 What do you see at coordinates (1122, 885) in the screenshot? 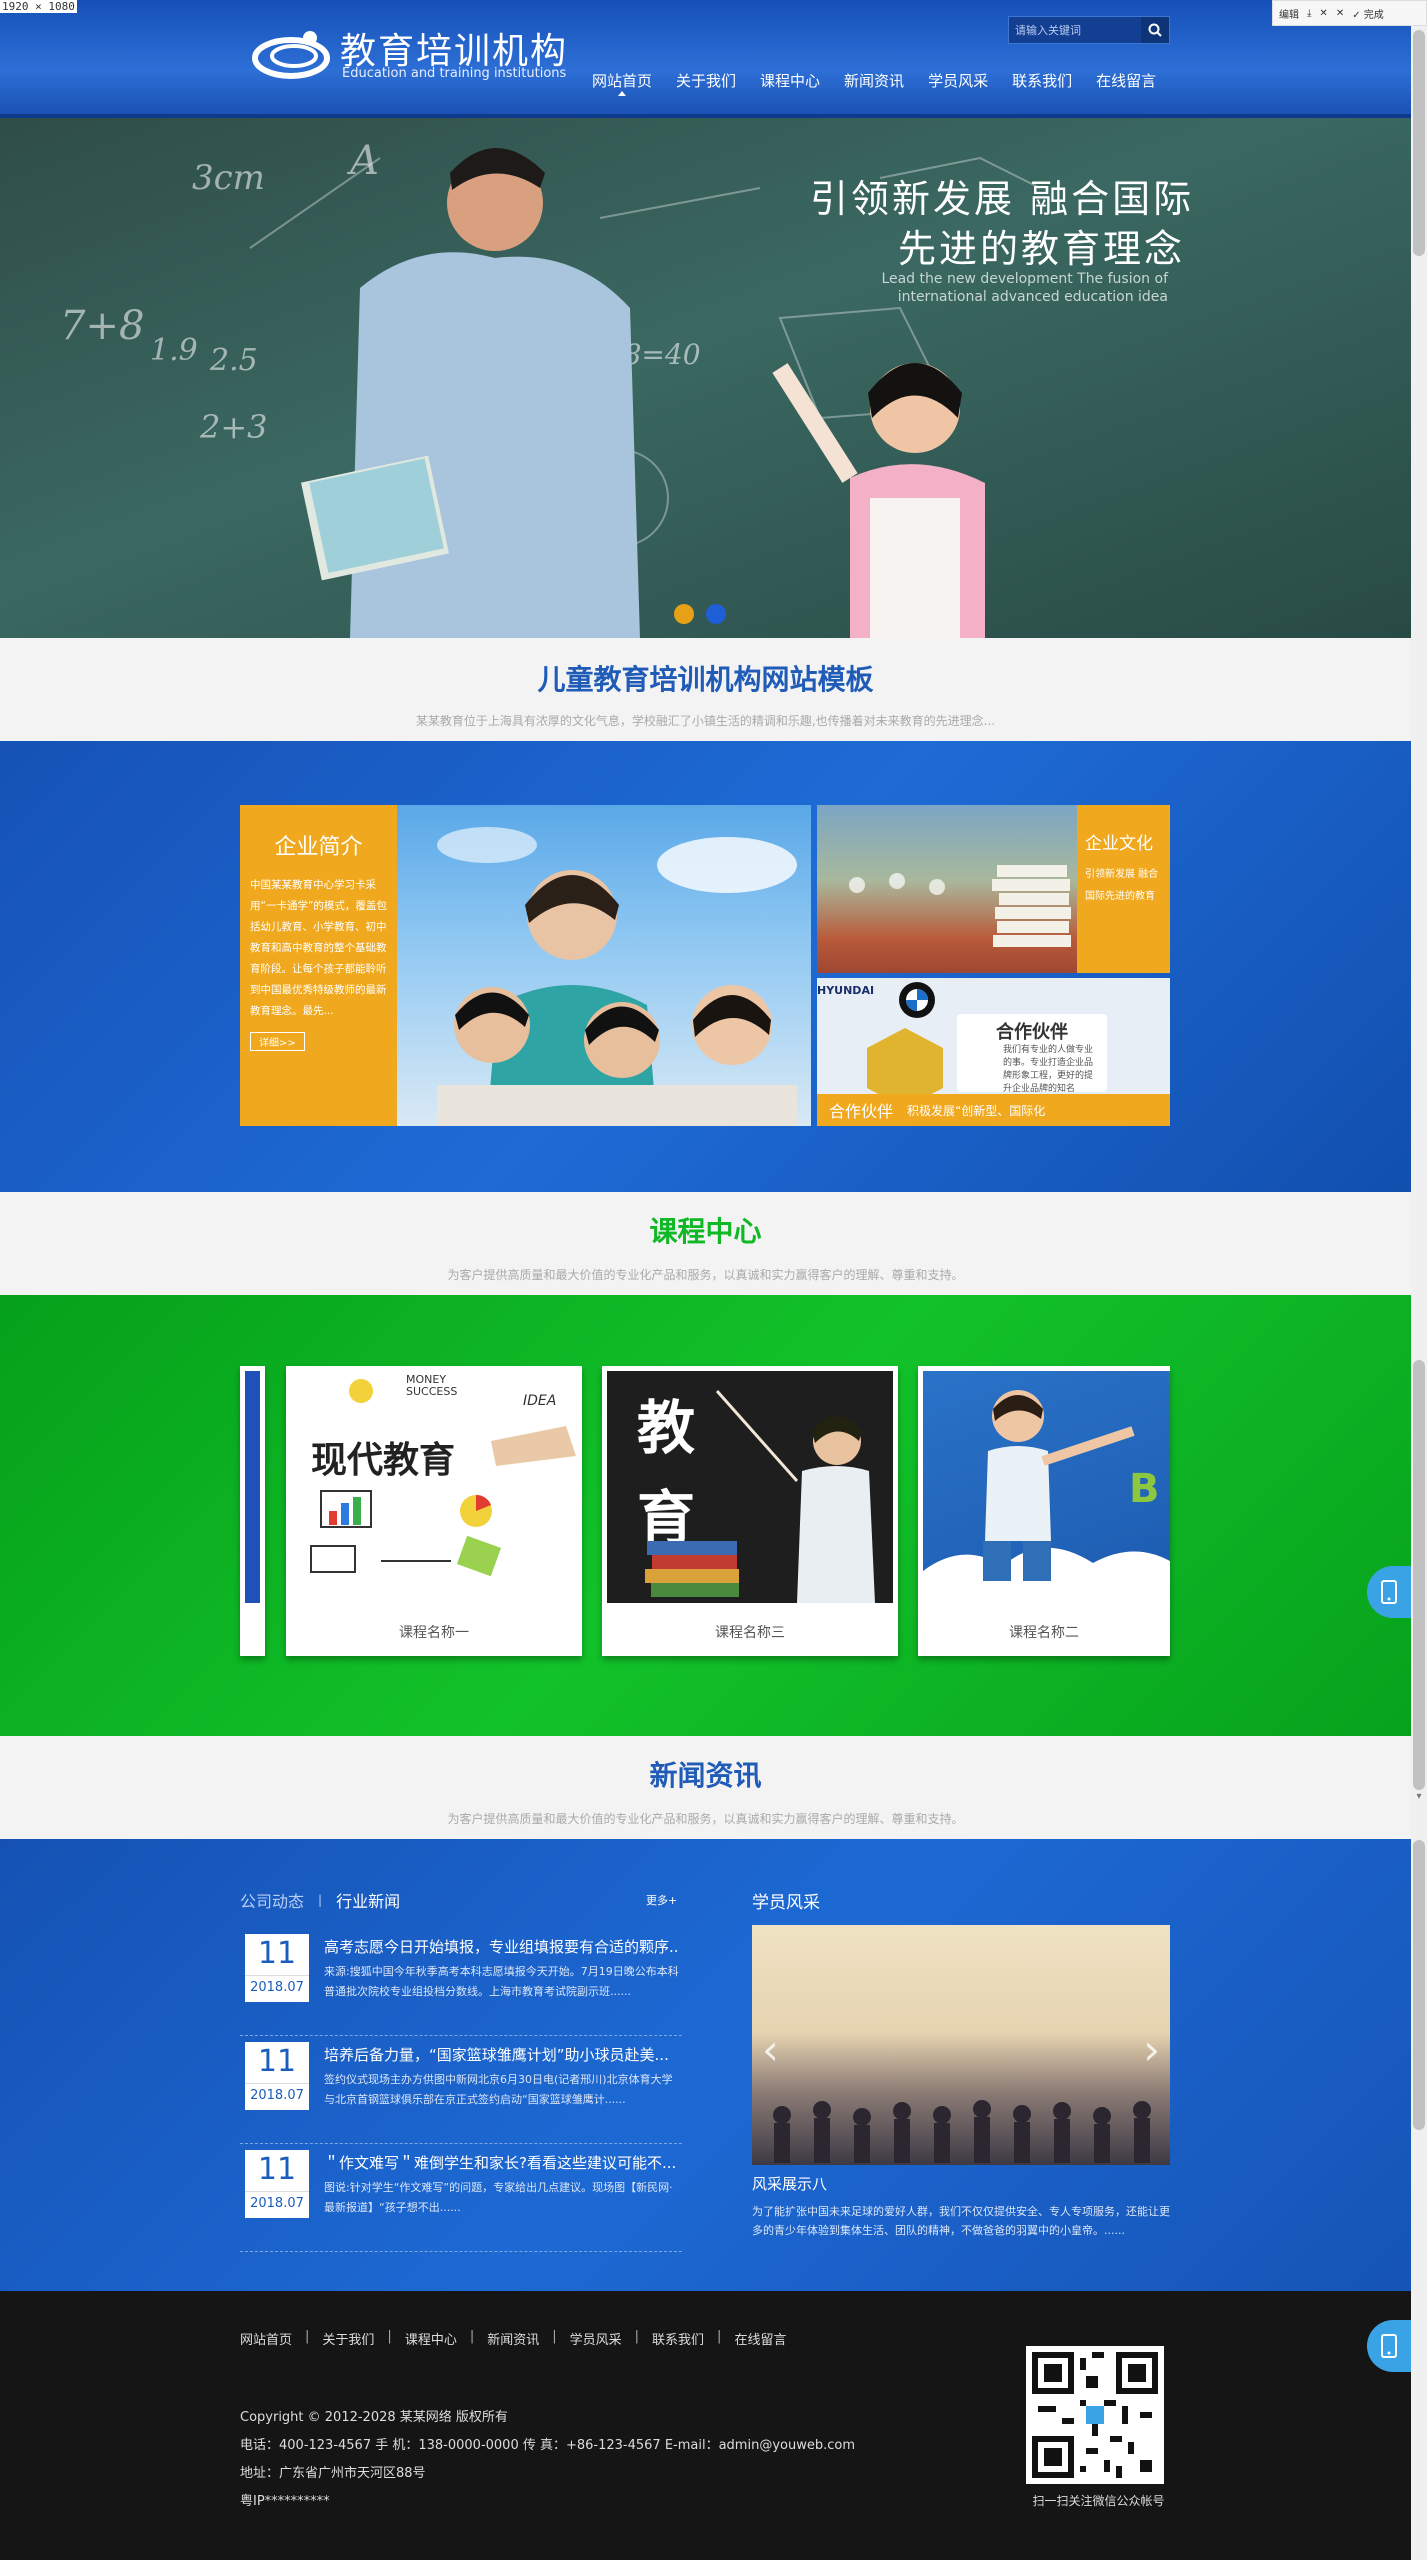
I see `culture-text: 引领新发展 融合国际先进的教育` at bounding box center [1122, 885].